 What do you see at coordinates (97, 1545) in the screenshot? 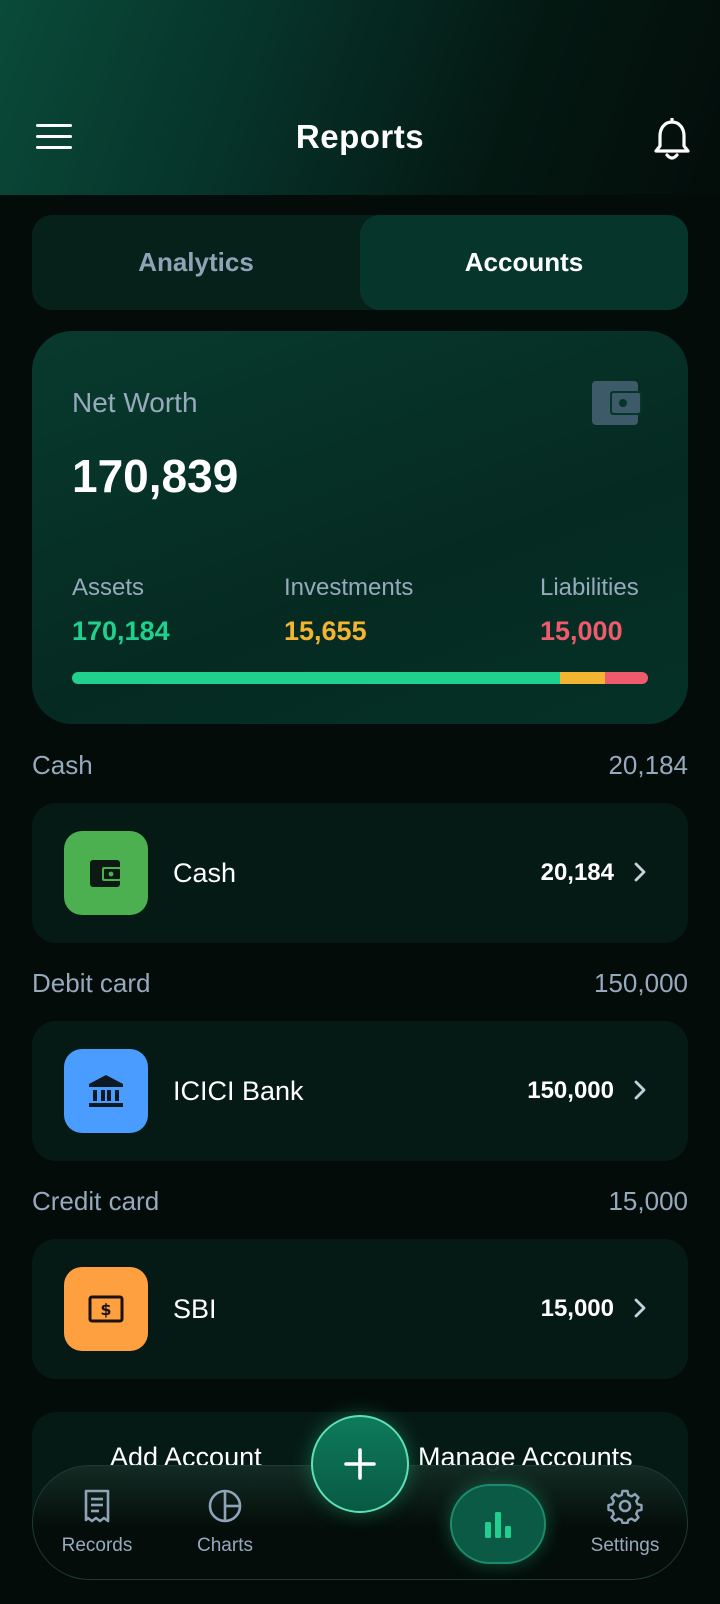
I see `nav-records-label: Records` at bounding box center [97, 1545].